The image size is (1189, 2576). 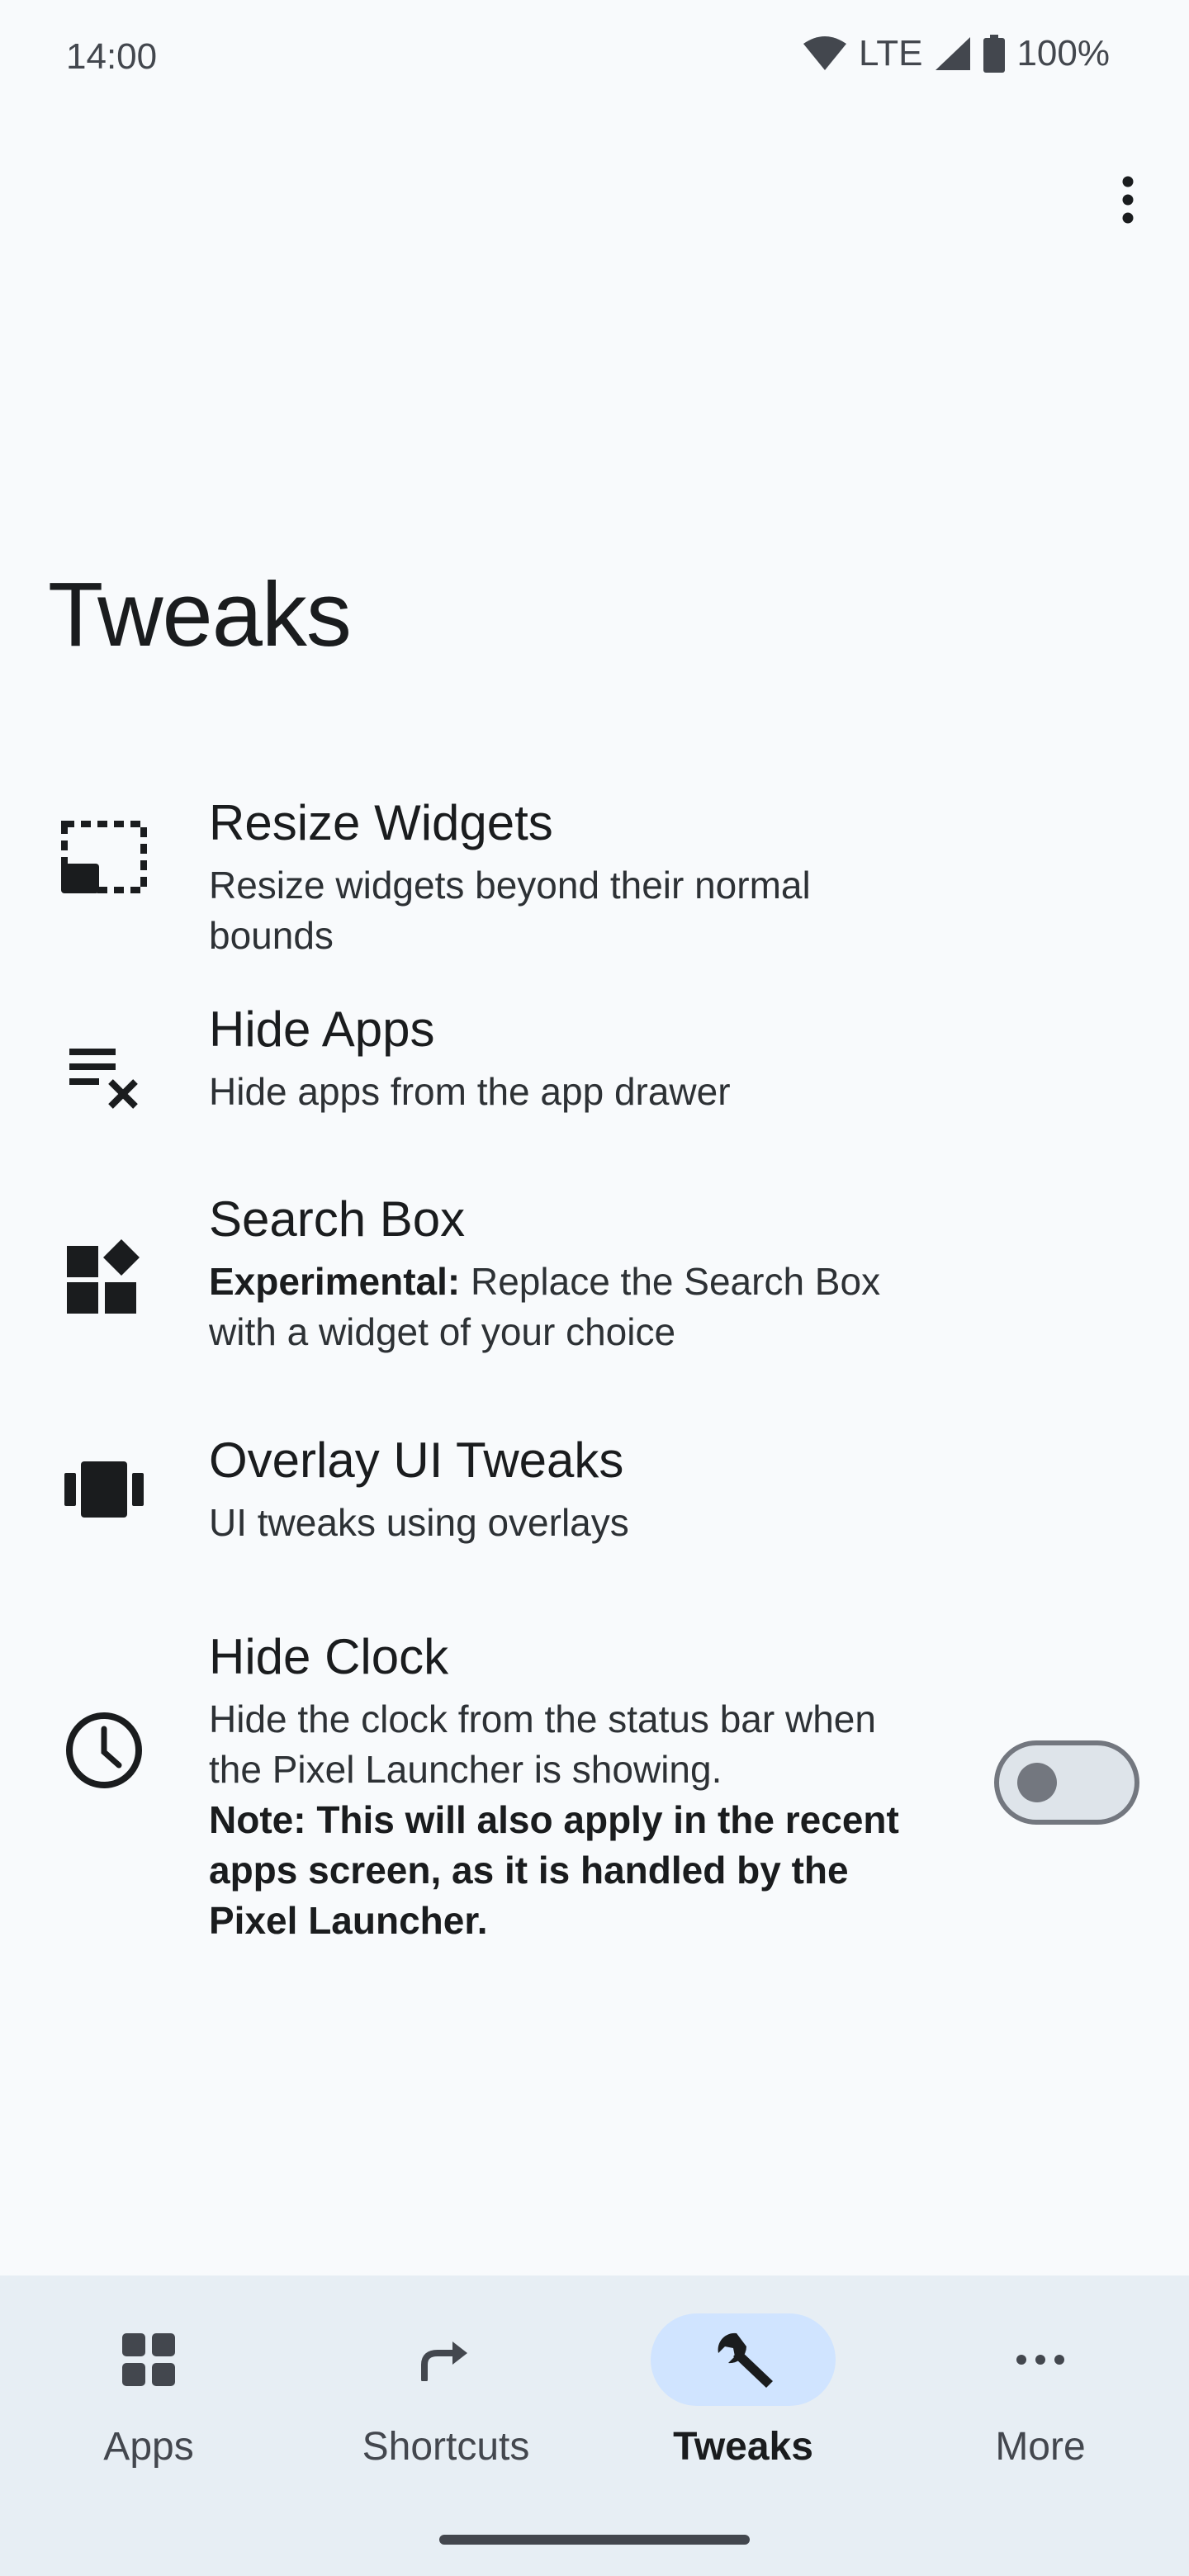 What do you see at coordinates (825, 54) in the screenshot?
I see `wifi-icon` at bounding box center [825, 54].